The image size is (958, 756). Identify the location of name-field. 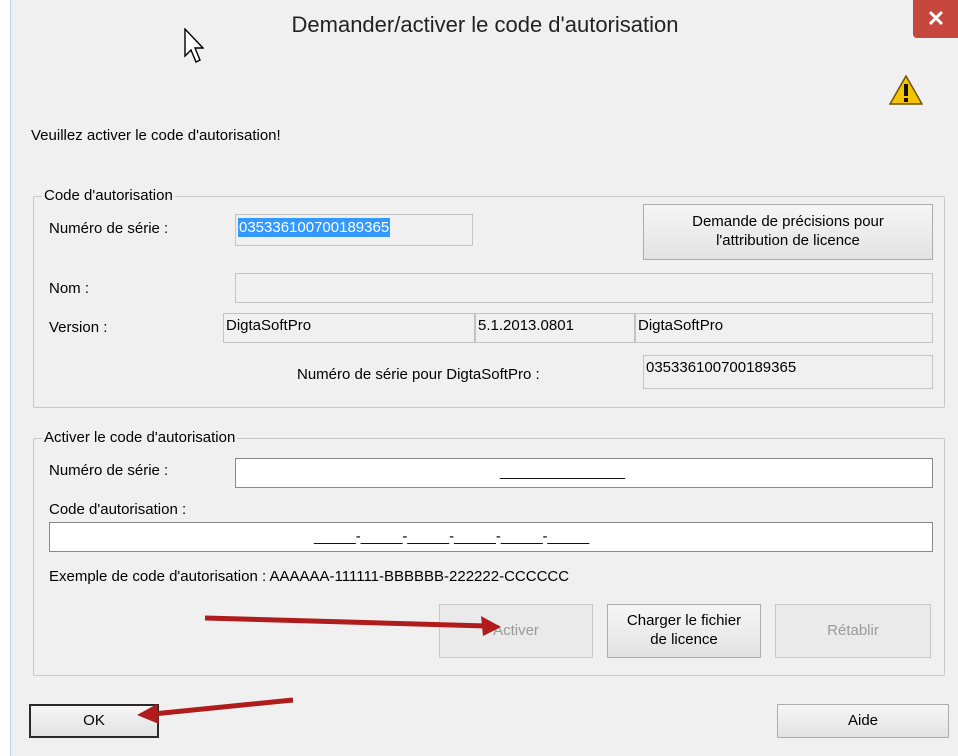
(584, 288).